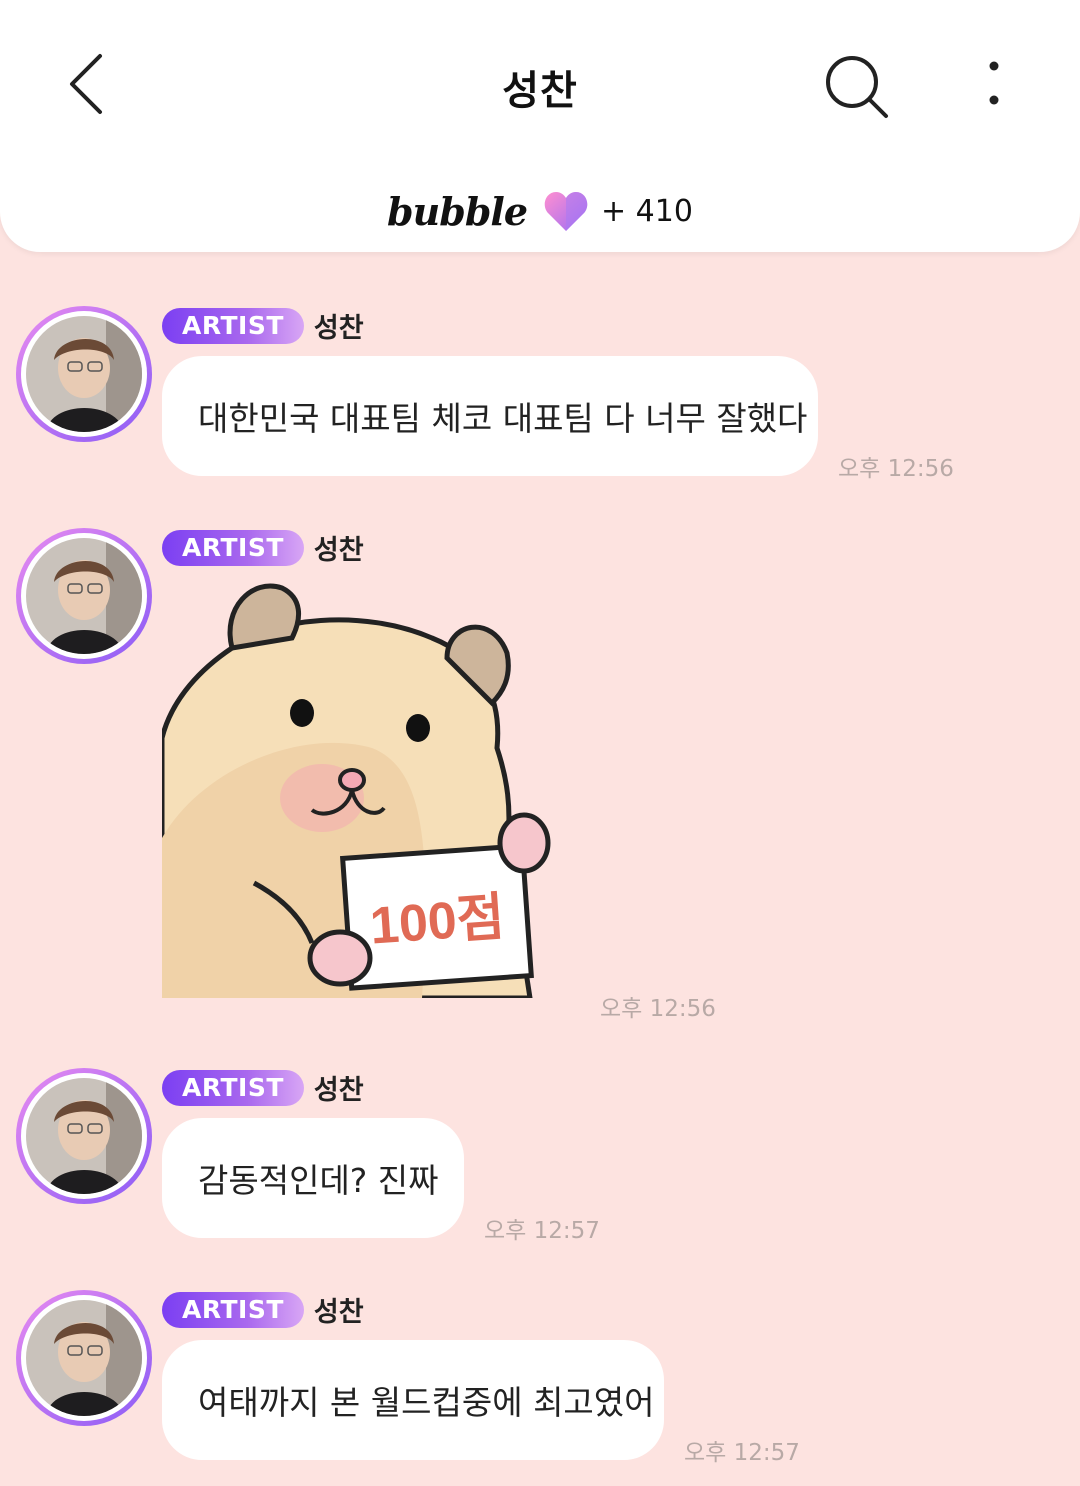  I want to click on points-count: + 410, so click(647, 211).